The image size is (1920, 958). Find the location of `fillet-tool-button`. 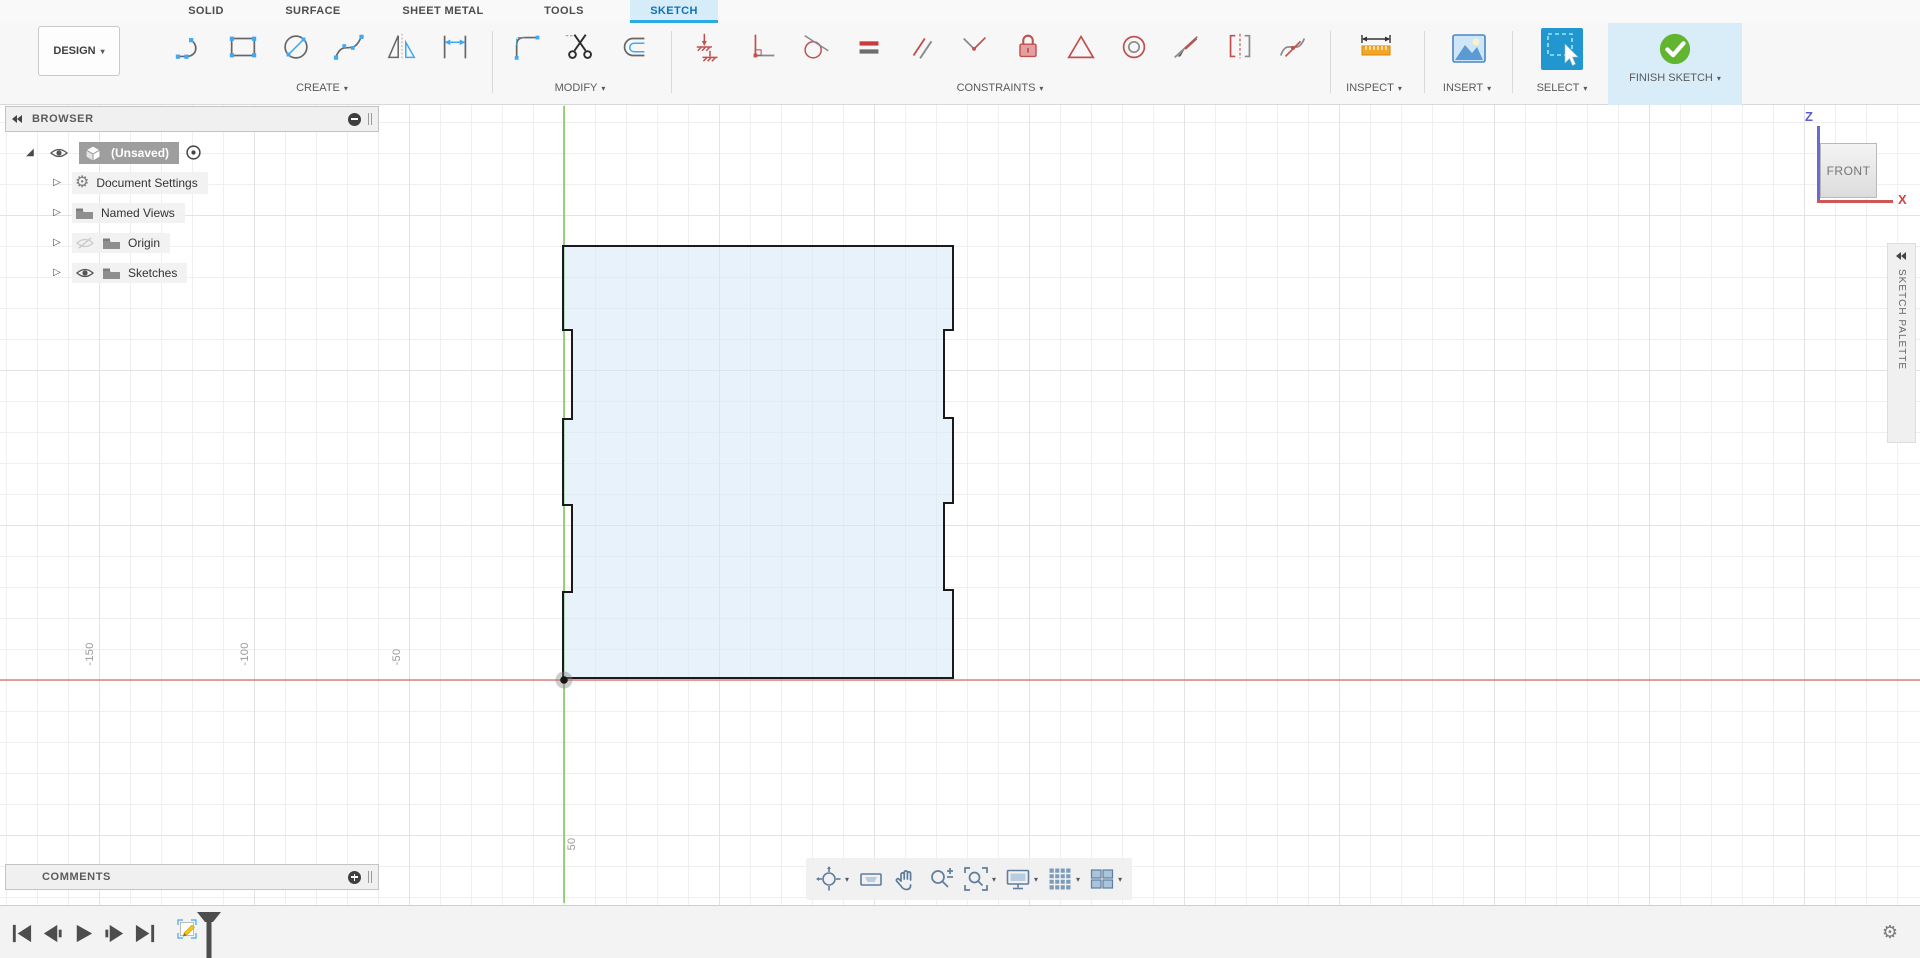

fillet-tool-button is located at coordinates (528, 47).